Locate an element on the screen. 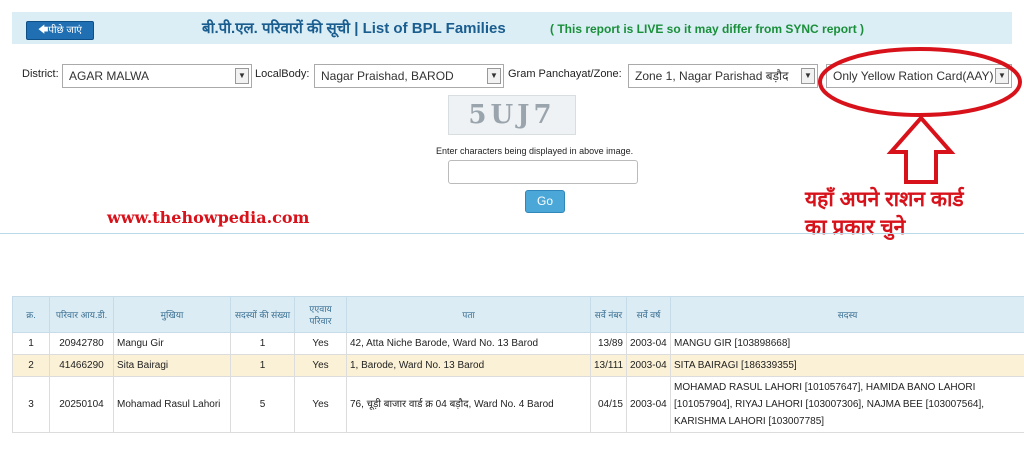 This screenshot has height=453, width=1024. ration-card-type-select: Only Yellow Ration Card(AAY) ▼ is located at coordinates (919, 76).